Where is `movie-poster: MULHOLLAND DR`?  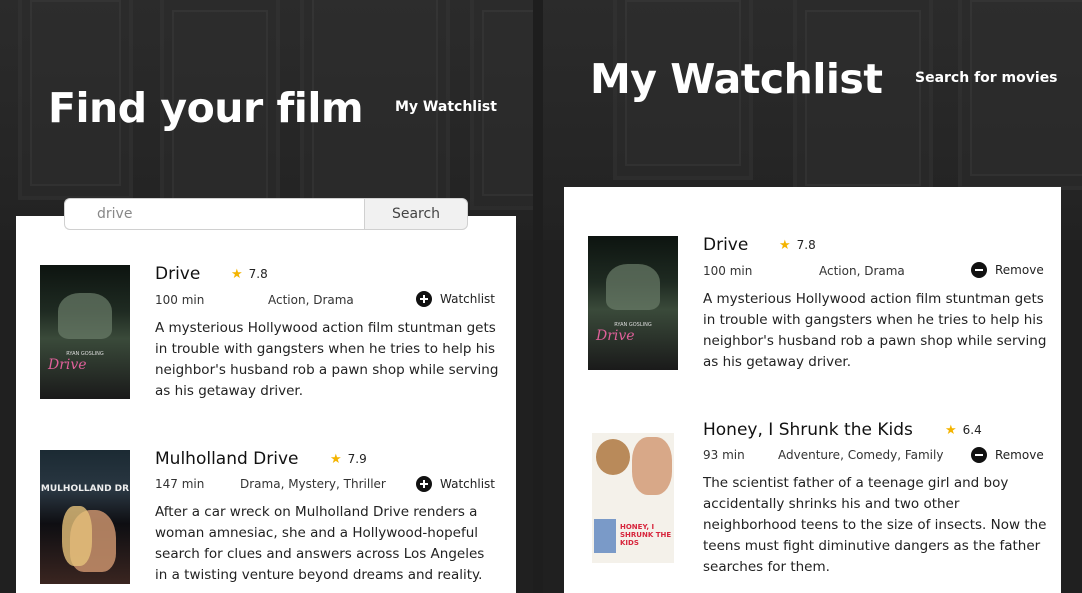
movie-poster: MULHOLLAND DR is located at coordinates (85, 517).